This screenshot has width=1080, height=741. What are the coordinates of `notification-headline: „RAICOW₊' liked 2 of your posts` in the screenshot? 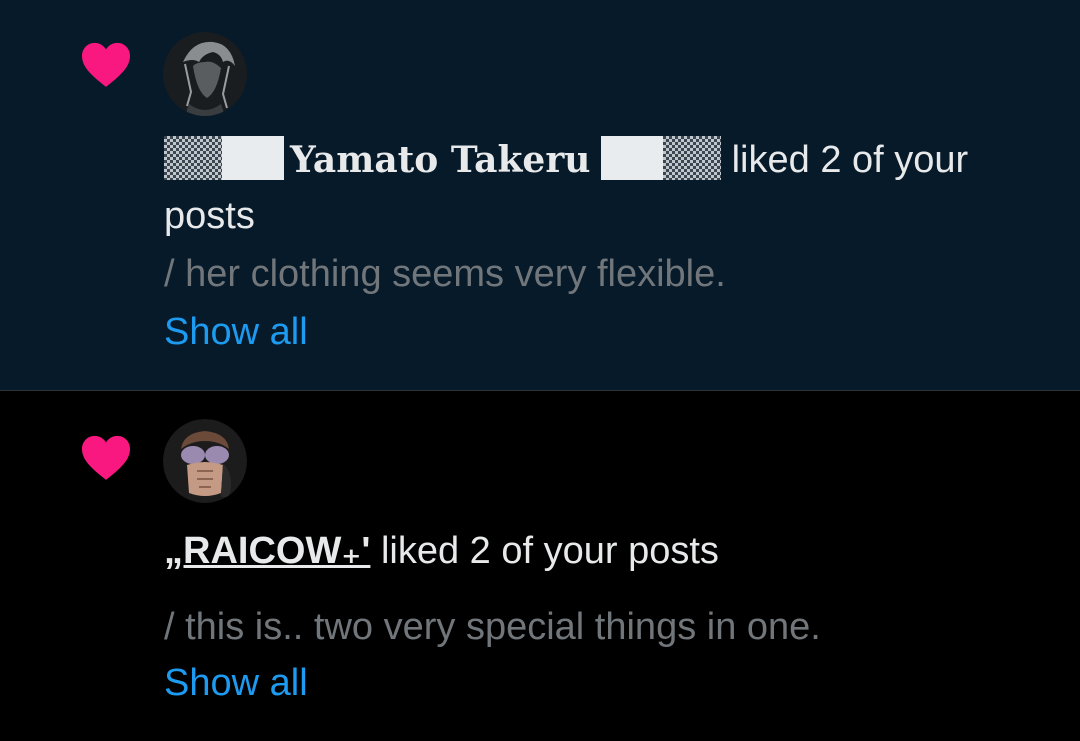 It's located at (592, 551).